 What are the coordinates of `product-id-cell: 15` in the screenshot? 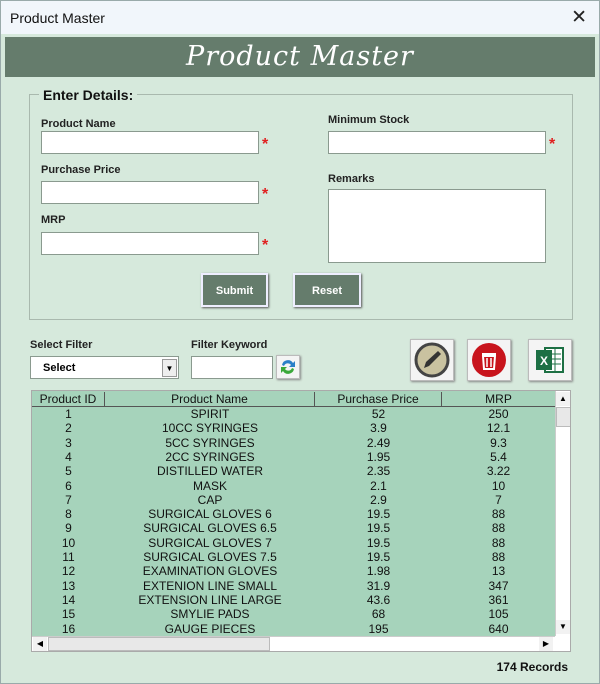 It's located at (68, 614).